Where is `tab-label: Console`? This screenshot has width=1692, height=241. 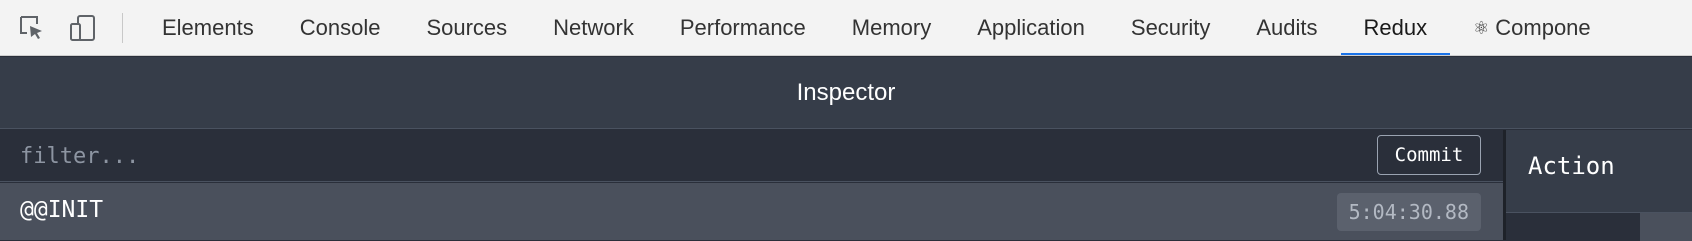 tab-label: Console is located at coordinates (340, 27).